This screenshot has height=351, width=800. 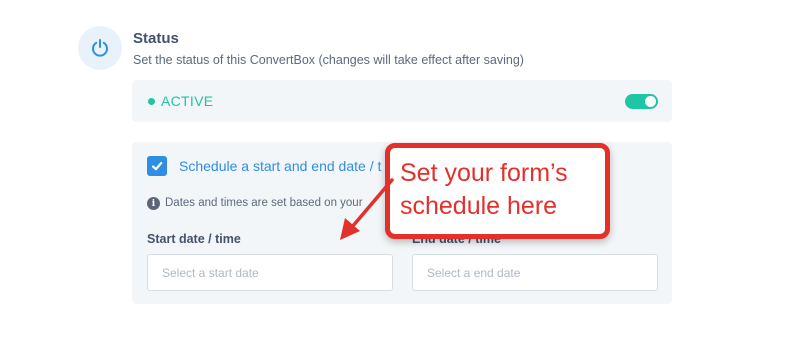 I want to click on info-icon: i, so click(x=153, y=203).